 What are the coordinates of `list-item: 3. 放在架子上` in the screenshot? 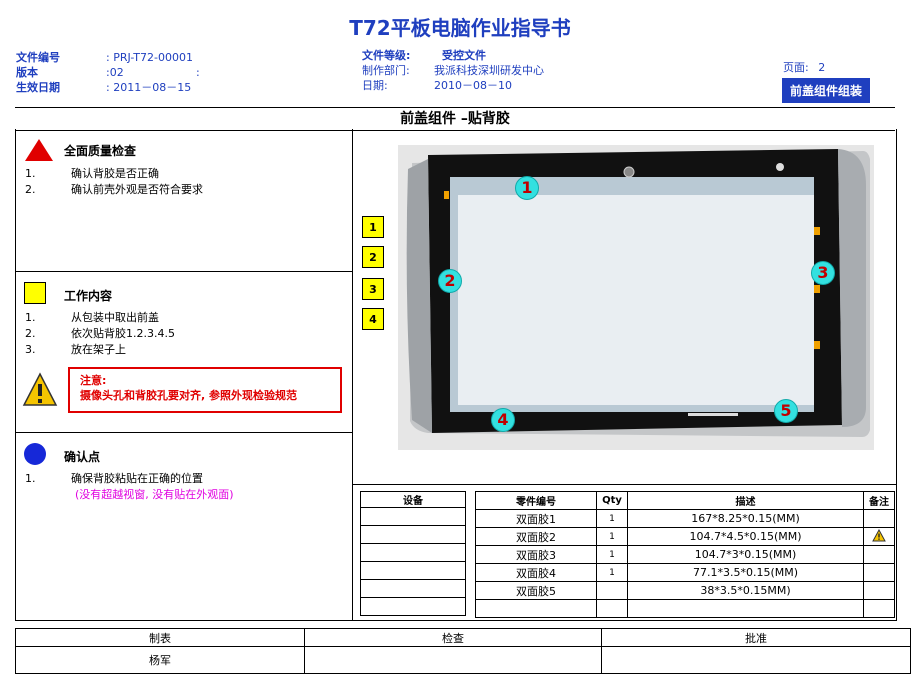 It's located at (75, 349).